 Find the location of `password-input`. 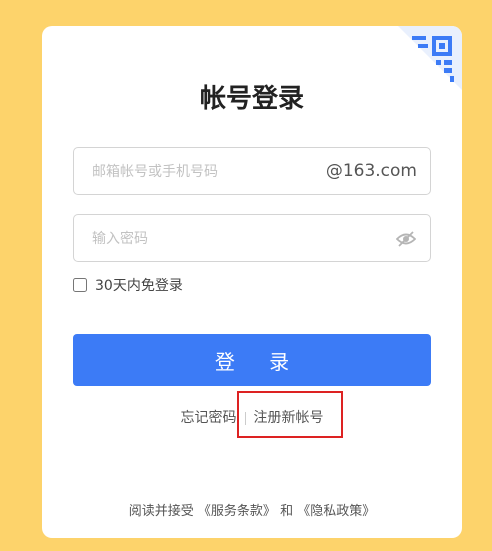

password-input is located at coordinates (237, 239).